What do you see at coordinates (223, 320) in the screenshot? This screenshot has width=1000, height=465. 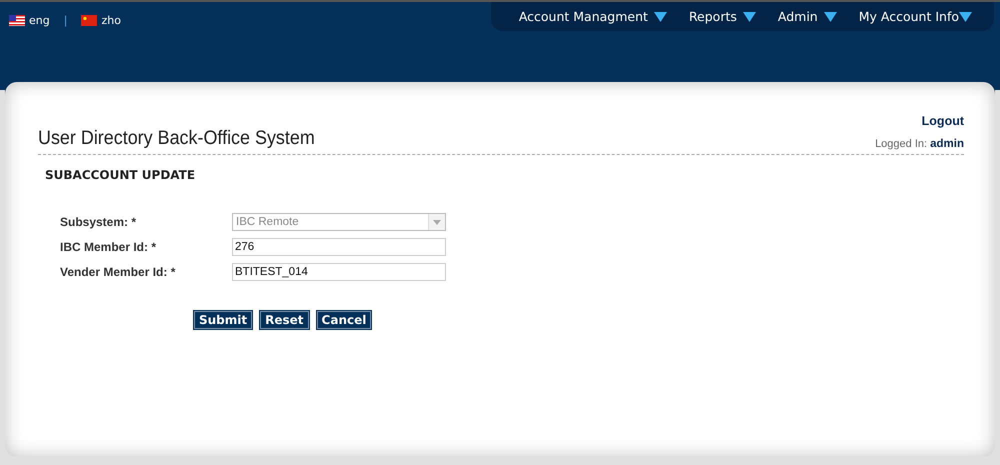 I see `form-button: Submit` at bounding box center [223, 320].